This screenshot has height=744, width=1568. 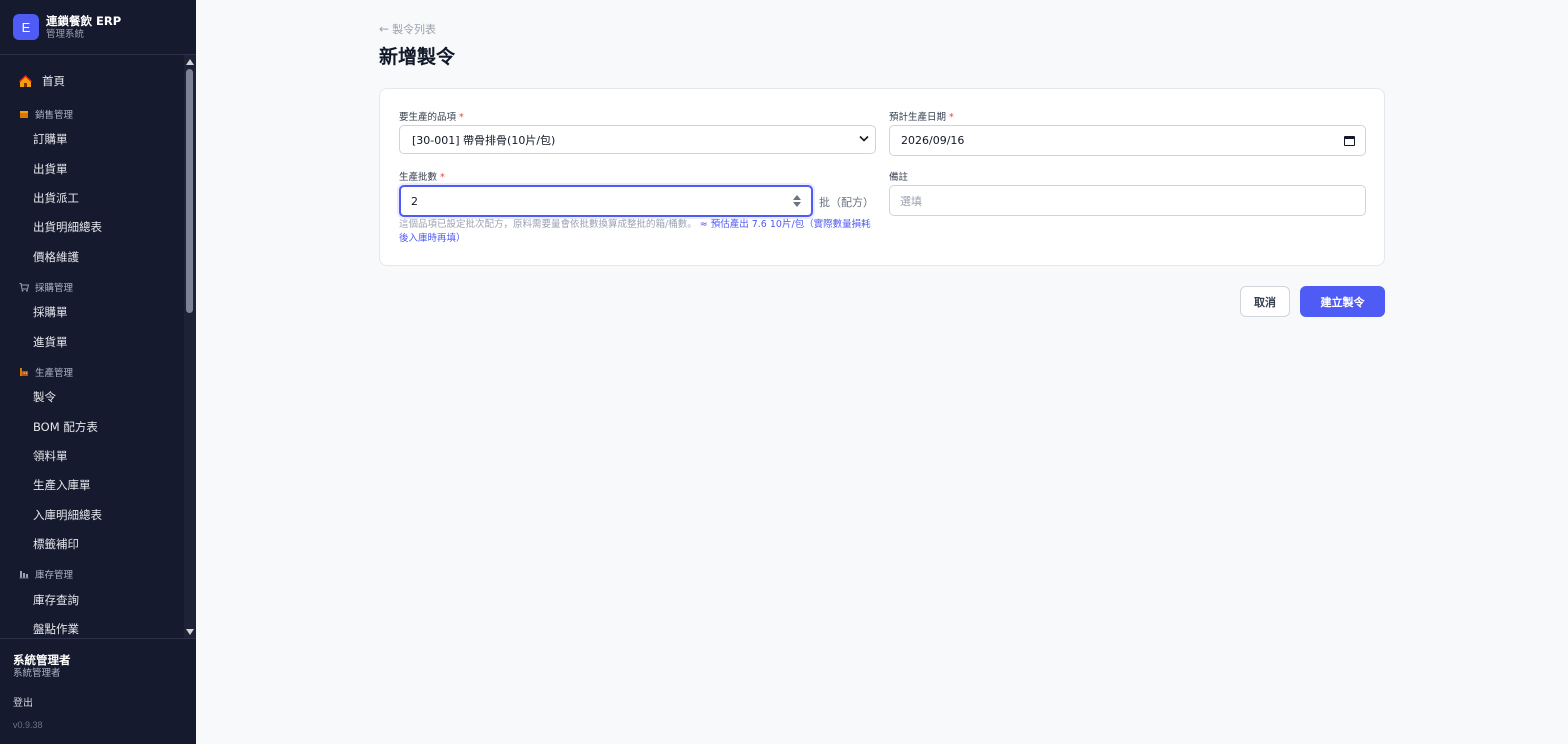 What do you see at coordinates (37, 673) in the screenshot?
I see `user-role: 系統管理者` at bounding box center [37, 673].